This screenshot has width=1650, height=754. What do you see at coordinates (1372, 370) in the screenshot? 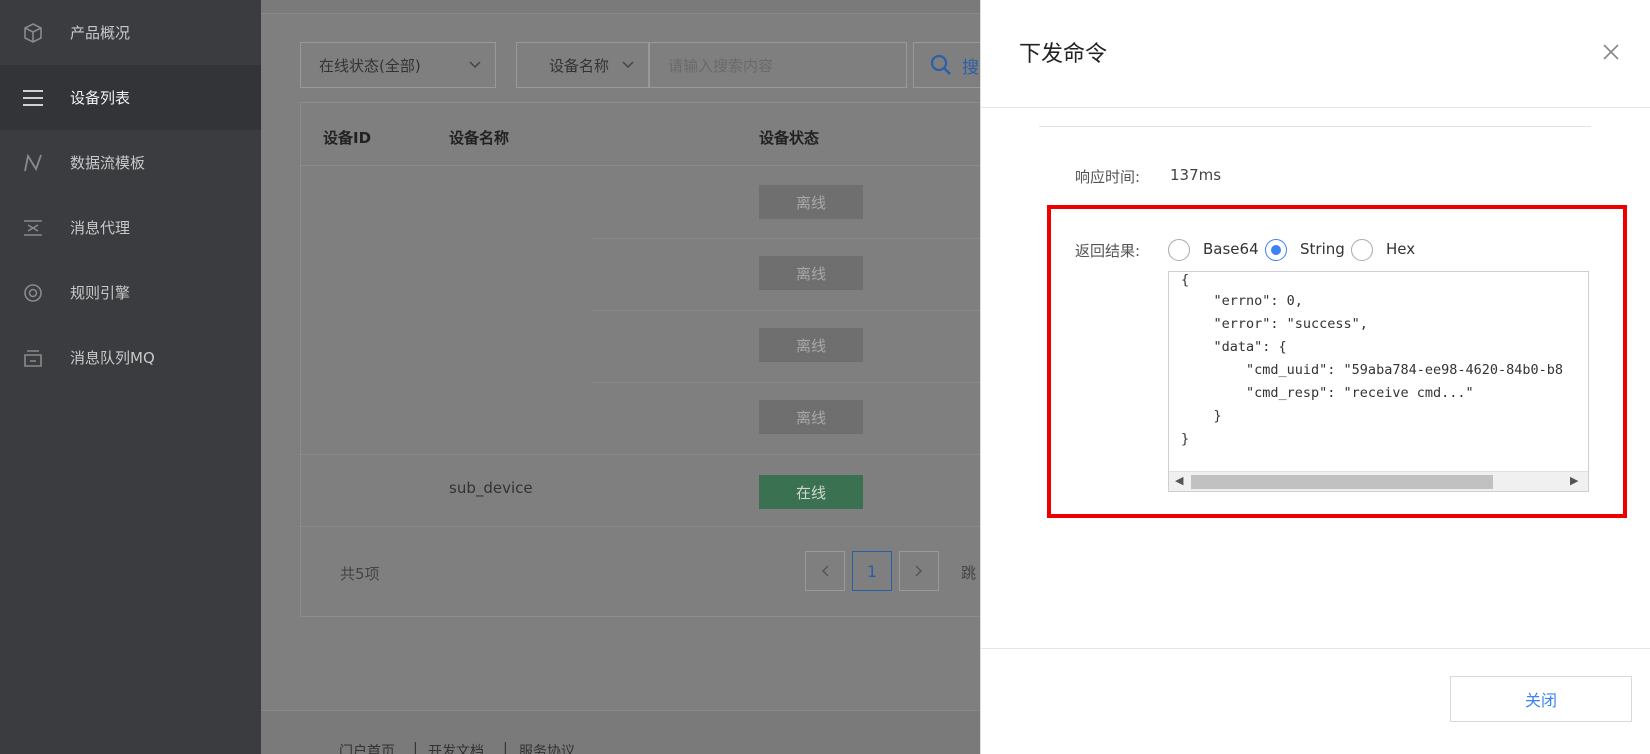
I see `code-line: "cmd_uuid": "59aba784-ee98-4620-84b0-b8` at bounding box center [1372, 370].